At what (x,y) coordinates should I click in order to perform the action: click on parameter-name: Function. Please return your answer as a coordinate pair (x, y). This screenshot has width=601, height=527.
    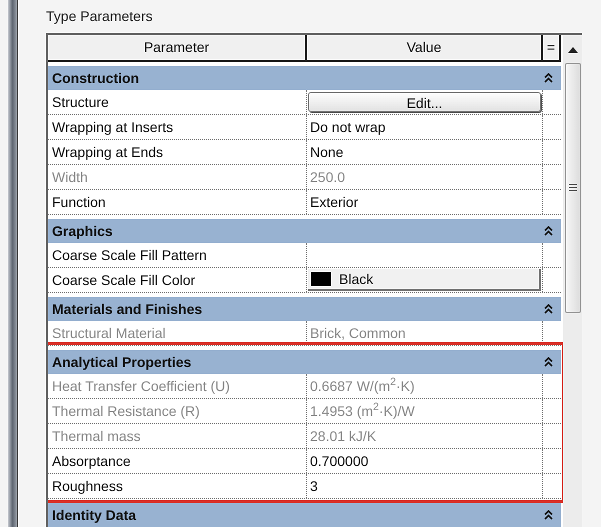
    Looking at the image, I should click on (79, 202).